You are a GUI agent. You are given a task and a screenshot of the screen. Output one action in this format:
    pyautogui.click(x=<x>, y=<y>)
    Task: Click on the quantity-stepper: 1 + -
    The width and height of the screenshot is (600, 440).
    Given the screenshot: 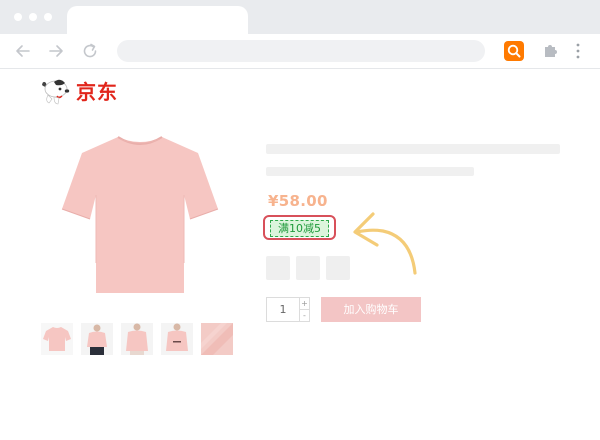 What is the action you would take?
    pyautogui.click(x=288, y=309)
    